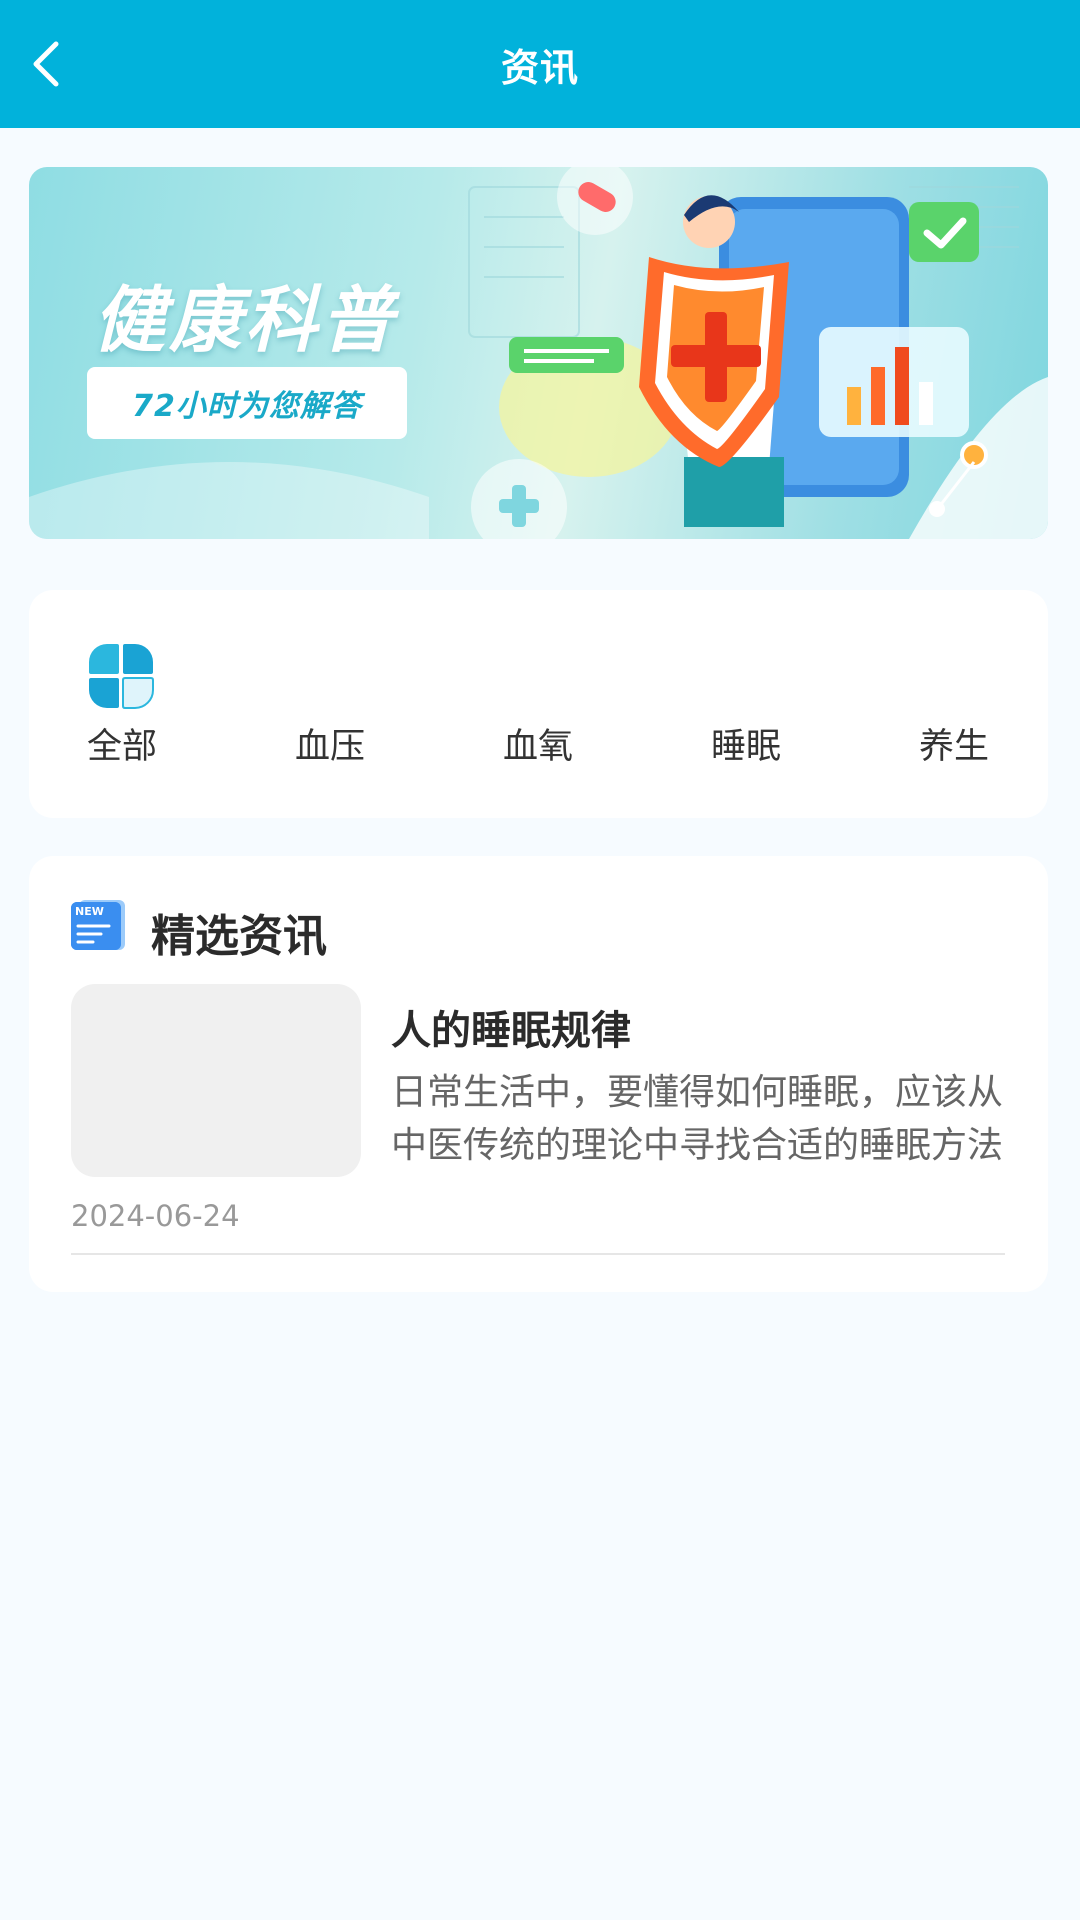 Image resolution: width=1080 pixels, height=1920 pixels. I want to click on category-sleep: 睡眠, so click(746, 743).